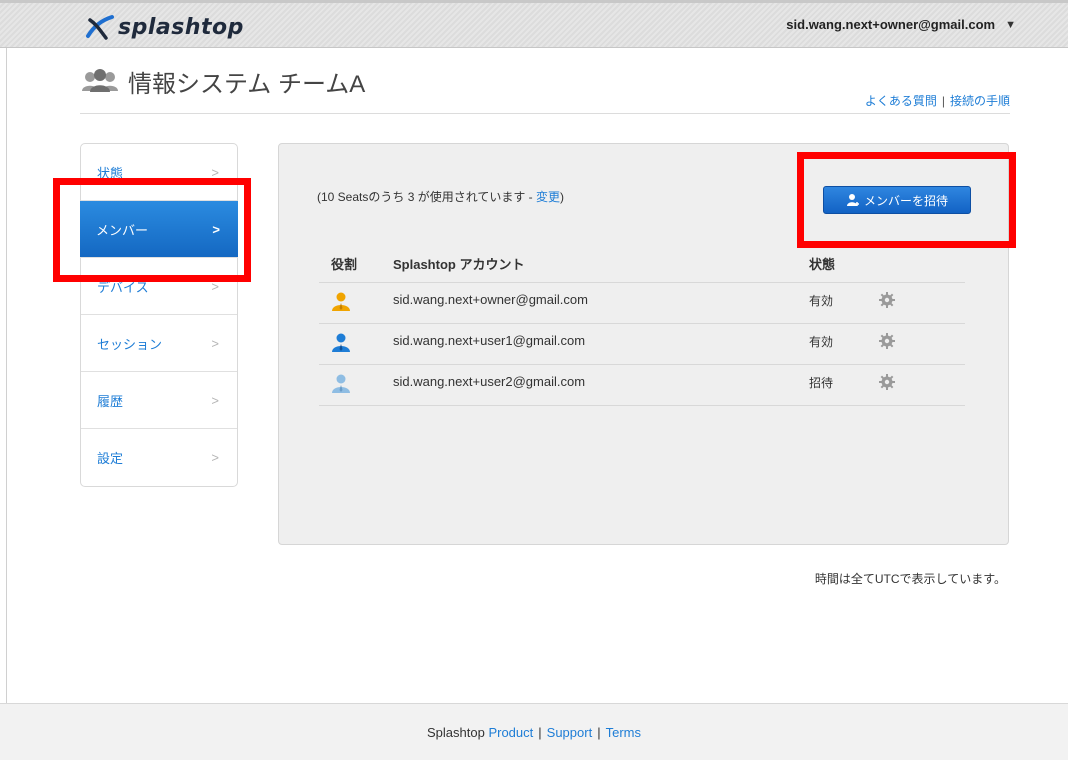 Image resolution: width=1068 pixels, height=760 pixels. I want to click on utc-note: 時間は全てUTCで表示しています。, so click(910, 579).